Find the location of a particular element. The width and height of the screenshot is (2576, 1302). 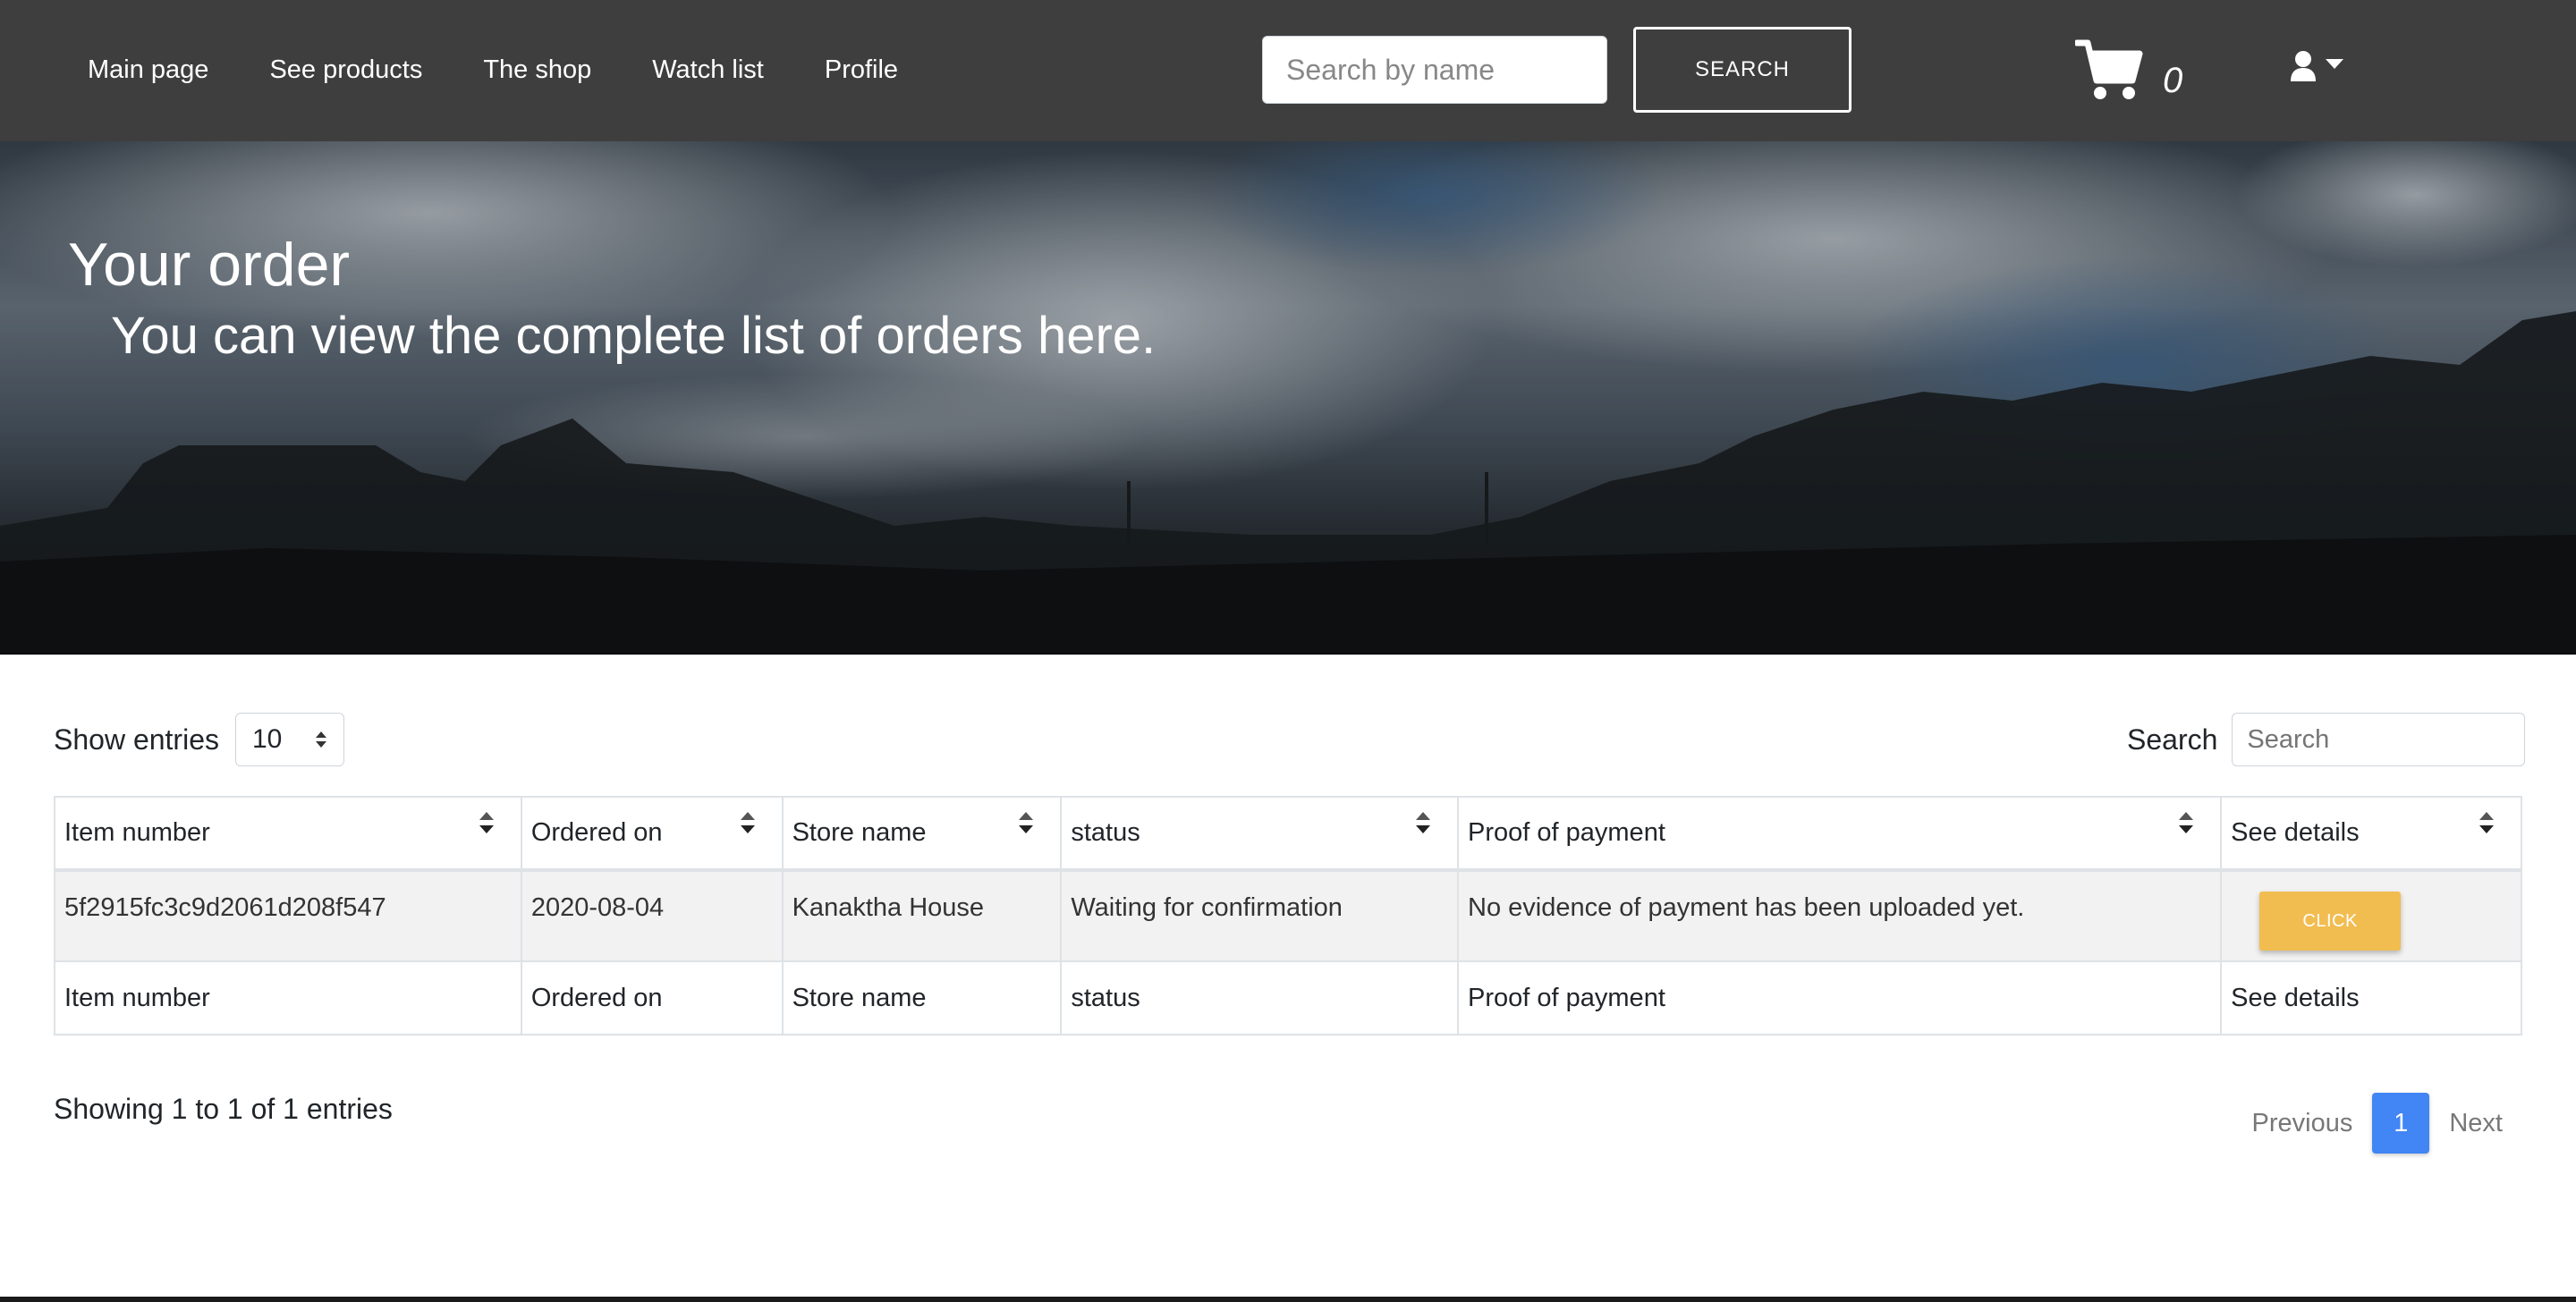

column-header-see-details: See details is located at coordinates (2371, 834).